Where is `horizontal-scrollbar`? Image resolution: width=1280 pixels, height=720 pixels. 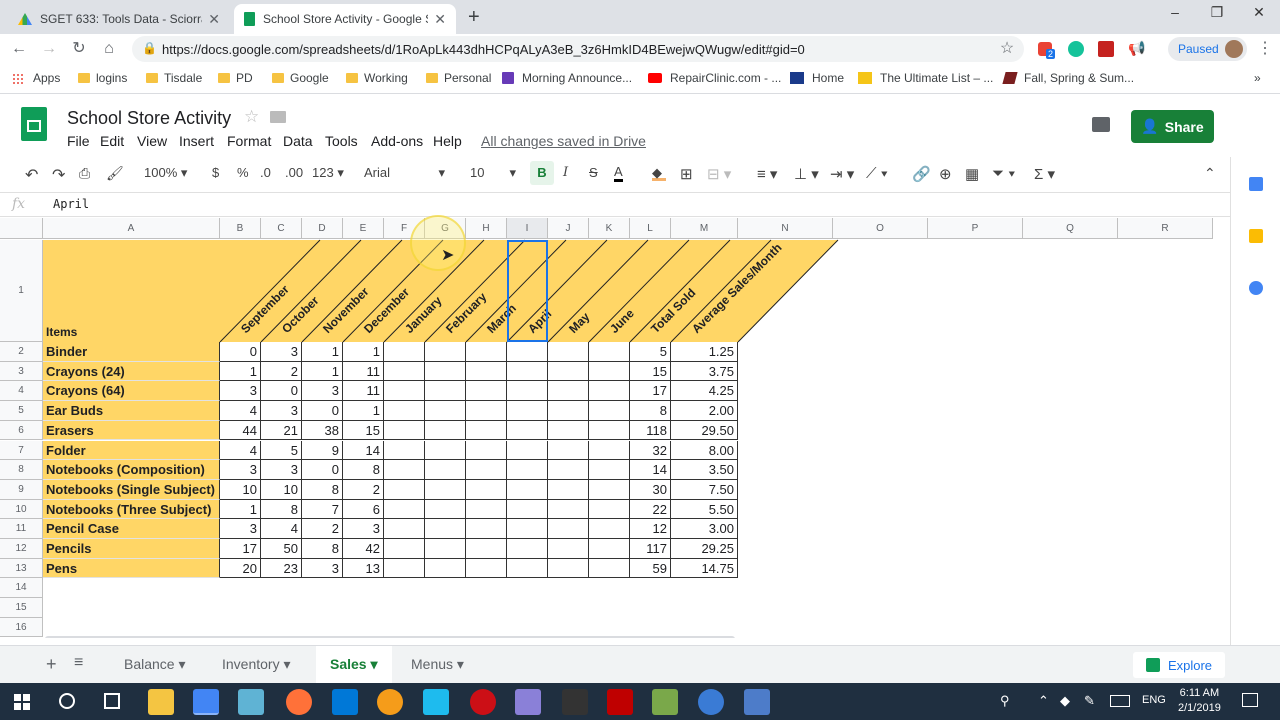 horizontal-scrollbar is located at coordinates (390, 637).